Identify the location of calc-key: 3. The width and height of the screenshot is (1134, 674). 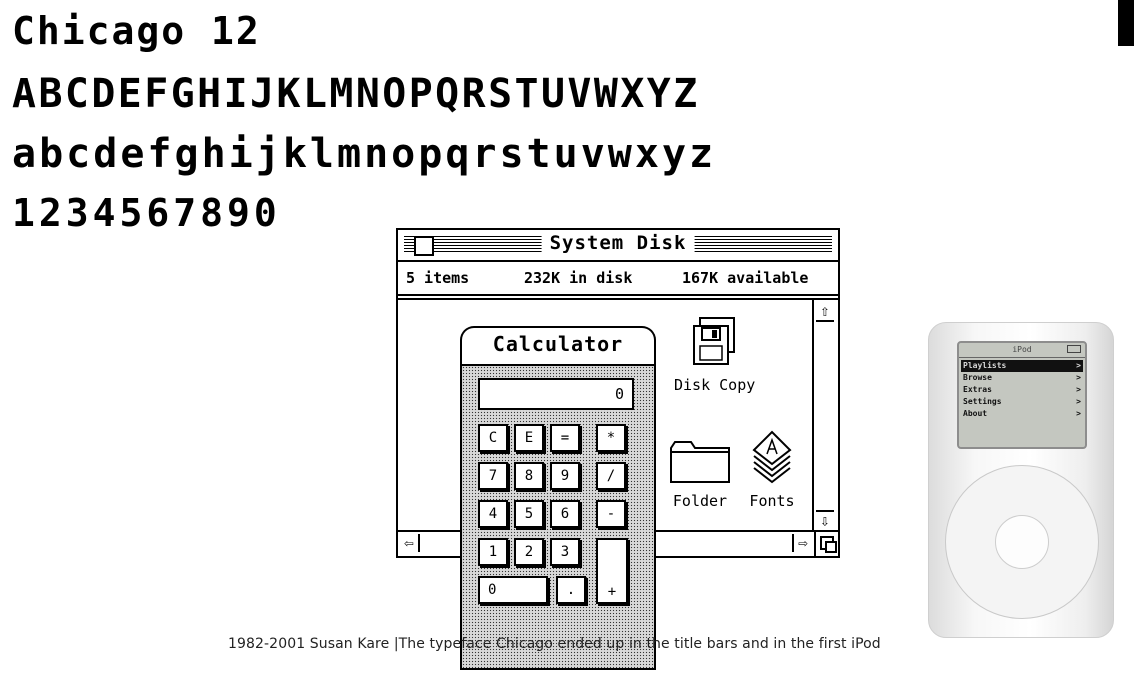
(565, 552).